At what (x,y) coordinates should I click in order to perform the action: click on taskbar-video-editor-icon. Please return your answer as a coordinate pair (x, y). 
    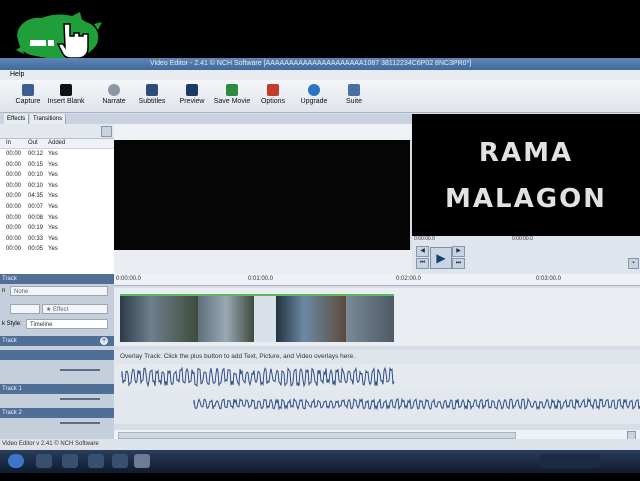
    Looking at the image, I should click on (142, 461).